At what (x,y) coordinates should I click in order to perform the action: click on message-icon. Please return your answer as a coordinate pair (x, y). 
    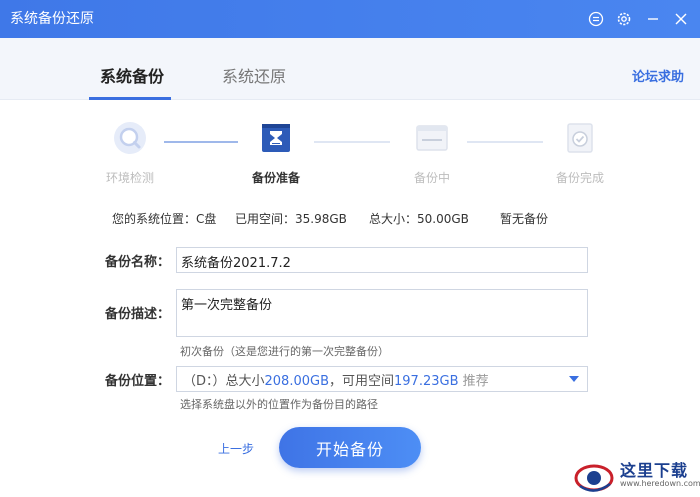
    Looking at the image, I should click on (596, 19).